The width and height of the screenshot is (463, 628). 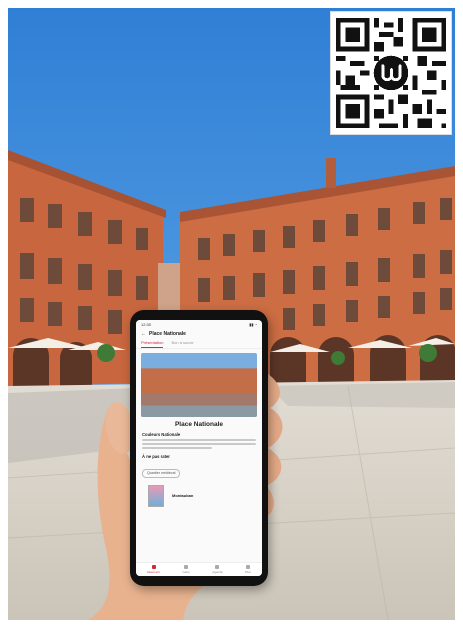 I want to click on map-icon, so click(x=186, y=567).